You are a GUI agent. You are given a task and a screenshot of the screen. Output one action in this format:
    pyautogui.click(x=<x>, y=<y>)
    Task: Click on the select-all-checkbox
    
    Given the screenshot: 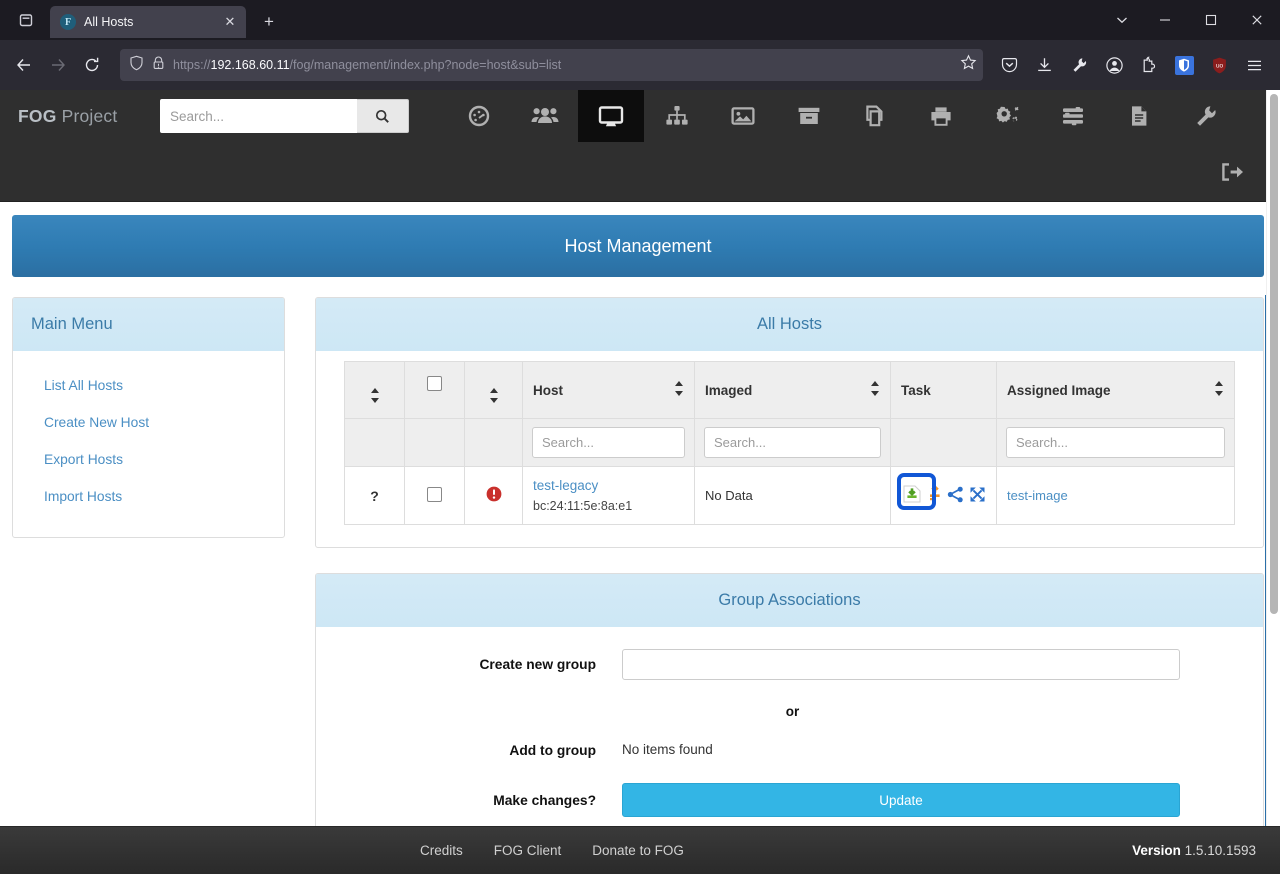 What is the action you would take?
    pyautogui.click(x=434, y=383)
    